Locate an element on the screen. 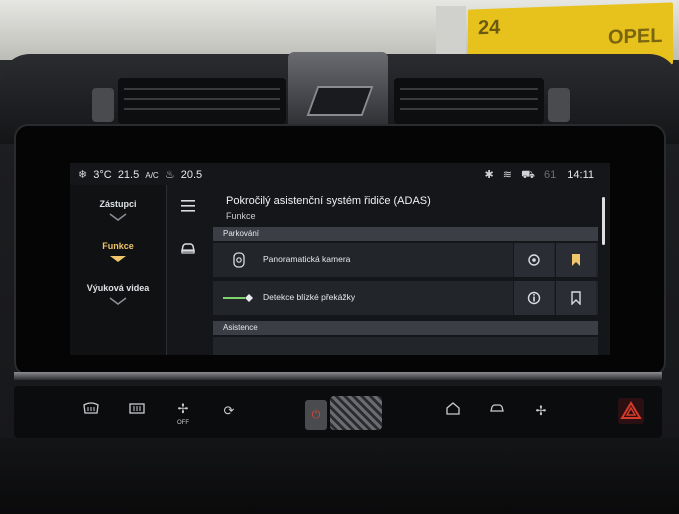  home-icon is located at coordinates (453, 411).